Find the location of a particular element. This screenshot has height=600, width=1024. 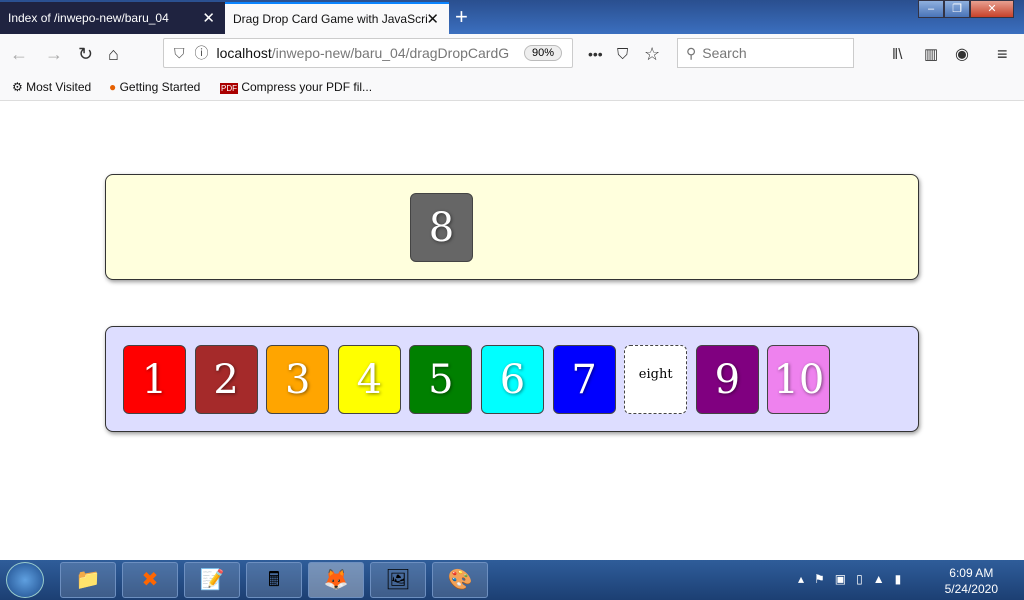

forward-button: → is located at coordinates (54, 54).